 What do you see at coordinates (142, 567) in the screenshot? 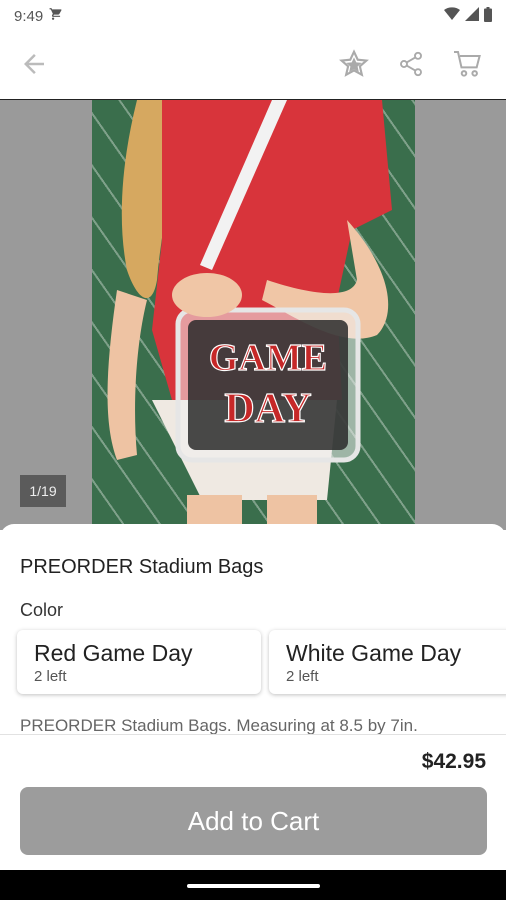
I see `product-title: PREORDER Stadium Bags` at bounding box center [142, 567].